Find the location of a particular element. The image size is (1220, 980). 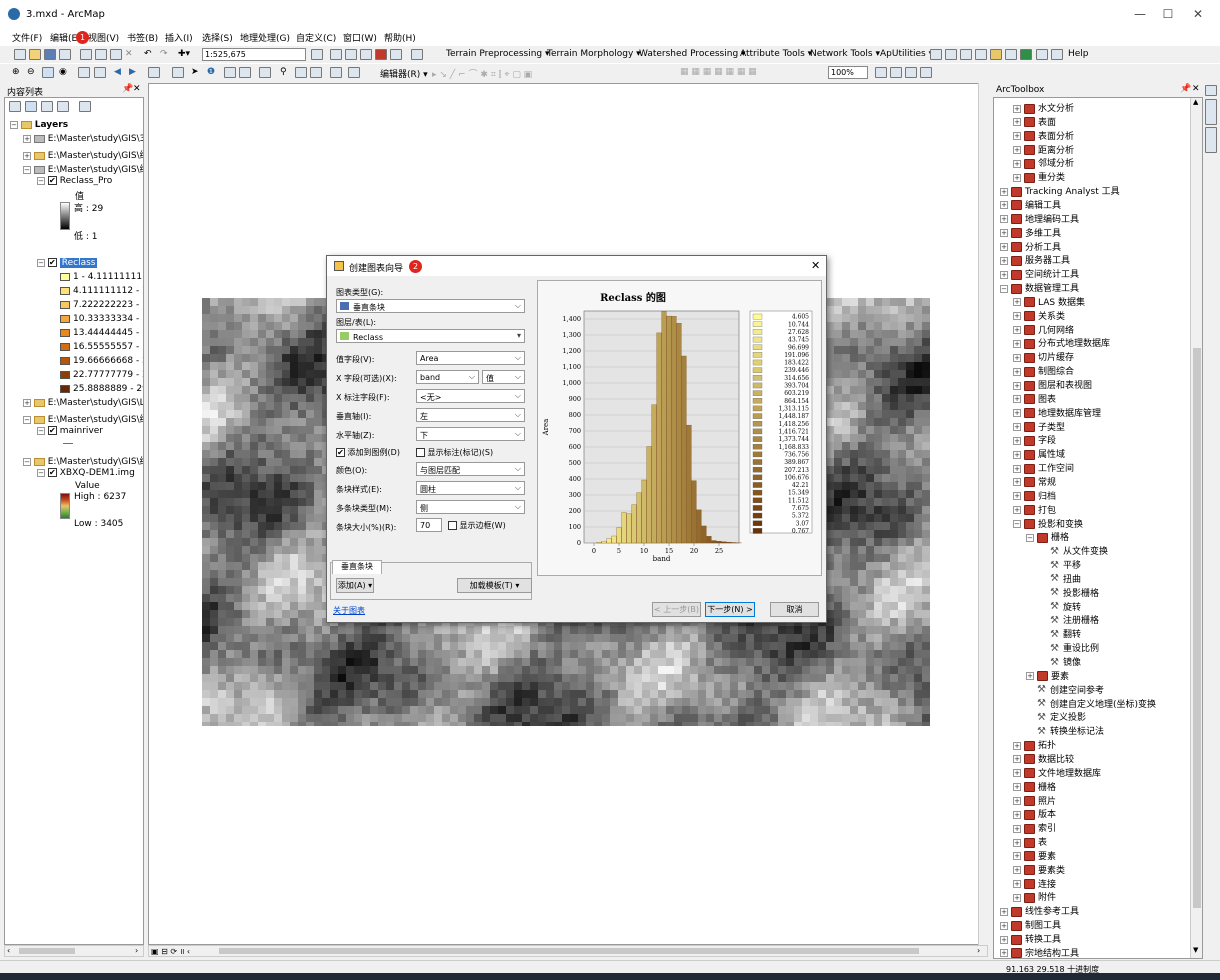

toolbox-58: + 线性参考工具 is located at coordinates (1039, 910).